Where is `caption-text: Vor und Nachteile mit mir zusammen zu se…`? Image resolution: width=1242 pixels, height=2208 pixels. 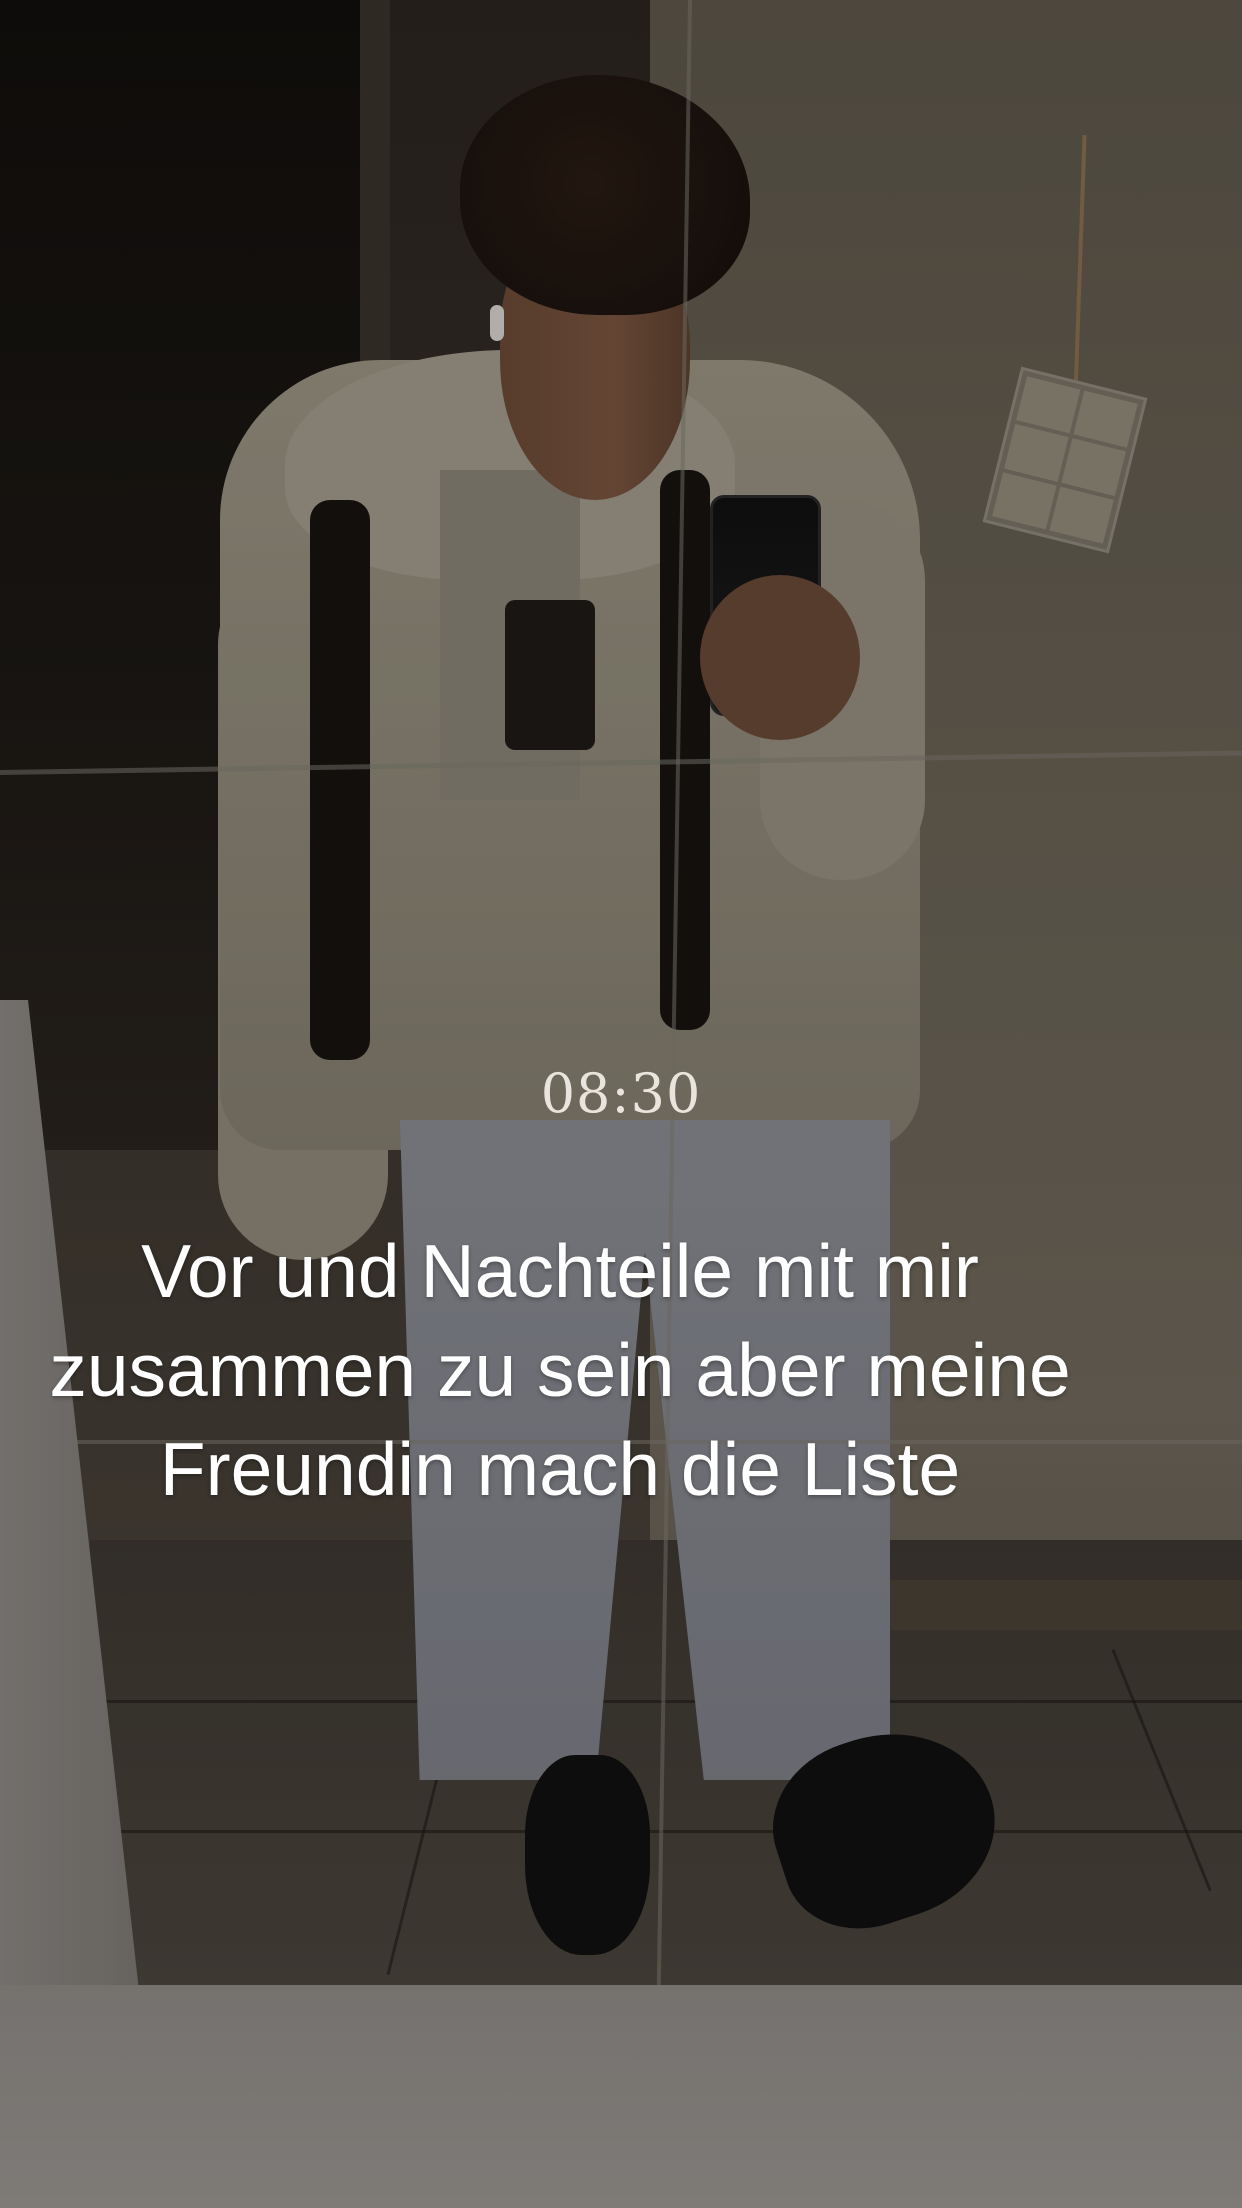
caption-text: Vor und Nachteile mit mir zusammen zu se… is located at coordinates (560, 1370).